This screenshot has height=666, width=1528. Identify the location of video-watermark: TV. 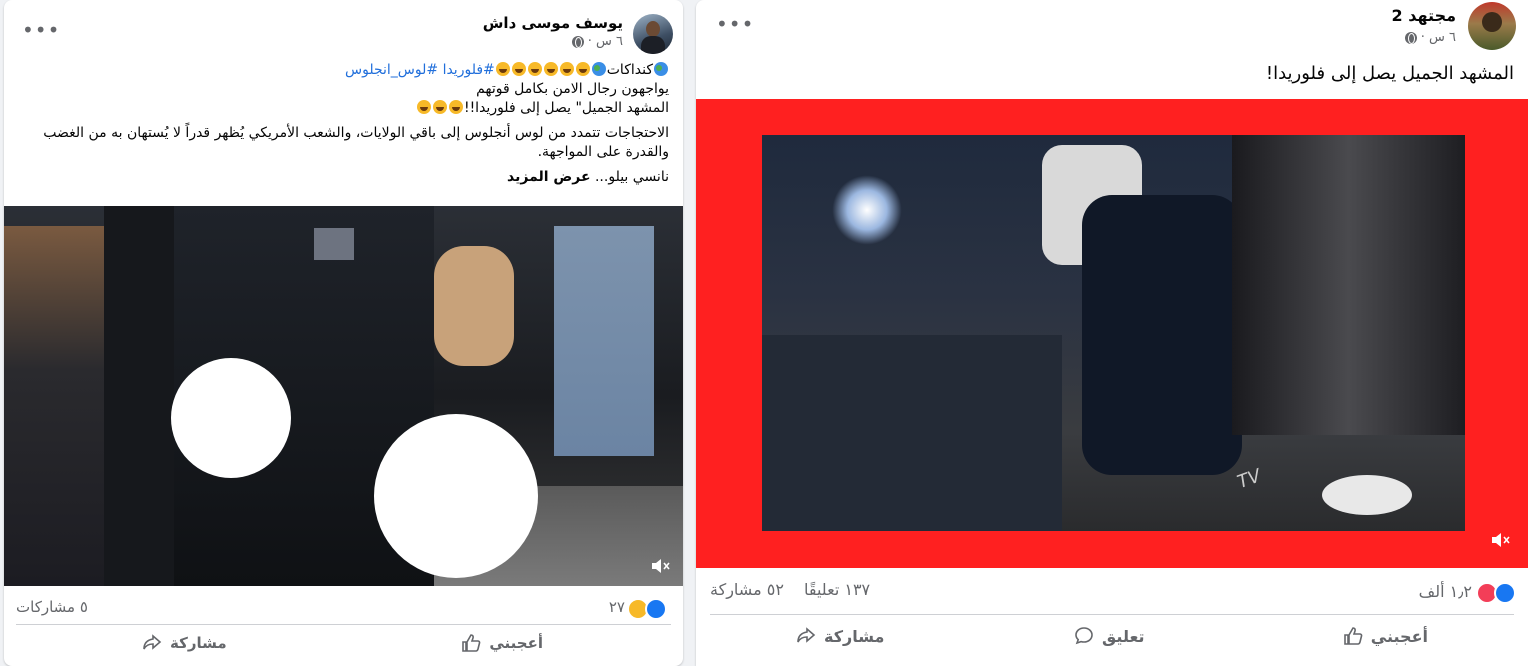
(1249, 479).